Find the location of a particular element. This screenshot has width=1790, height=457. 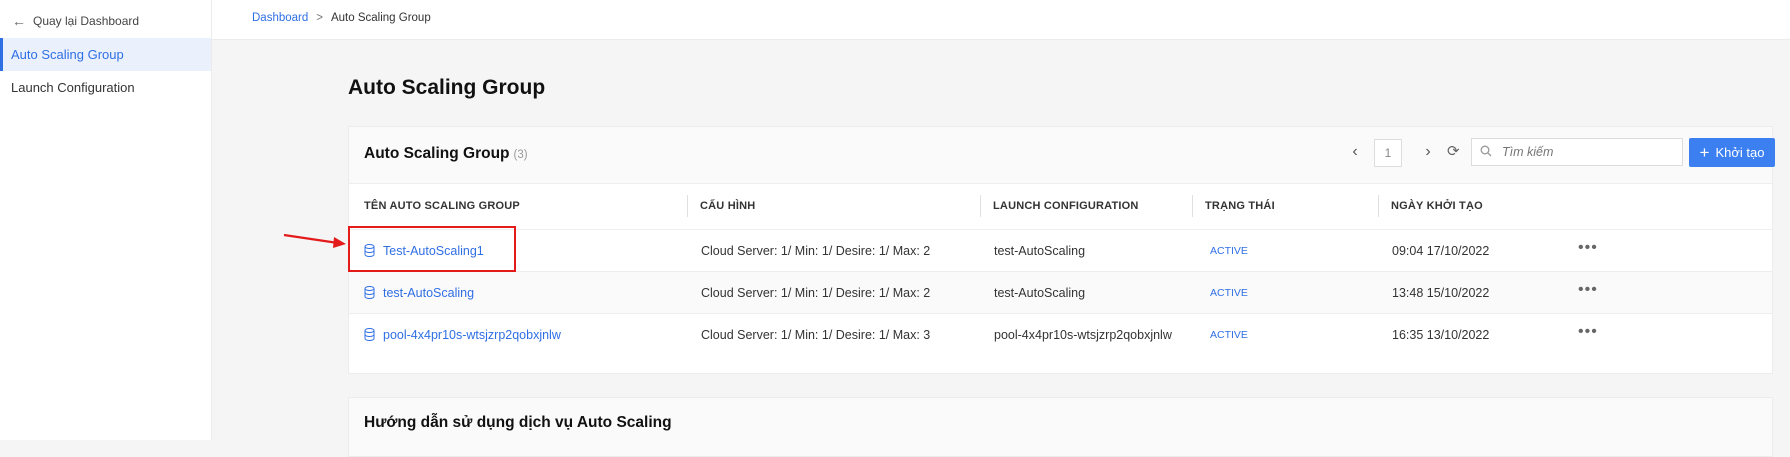

annotation-arrow-icon is located at coordinates (314, 240).